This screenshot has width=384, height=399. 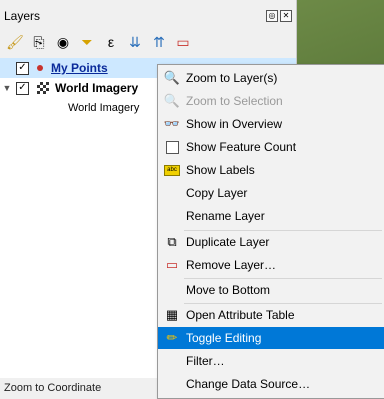 What do you see at coordinates (271, 147) in the screenshot?
I see `menu-show-feature-count: Show Feature Count` at bounding box center [271, 147].